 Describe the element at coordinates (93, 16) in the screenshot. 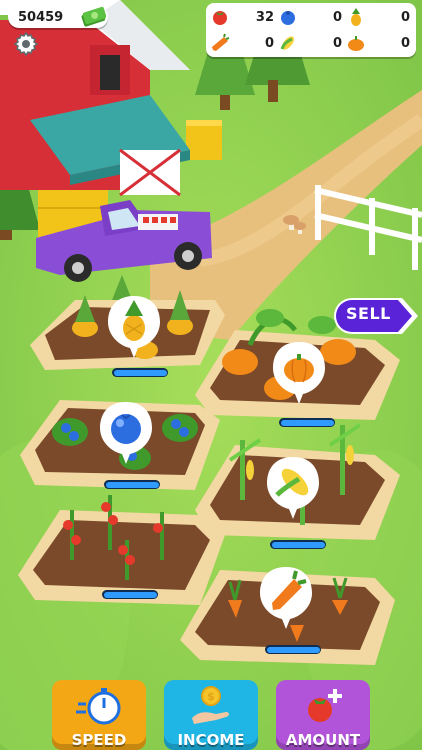

I see `cash-stack-icon` at that location.